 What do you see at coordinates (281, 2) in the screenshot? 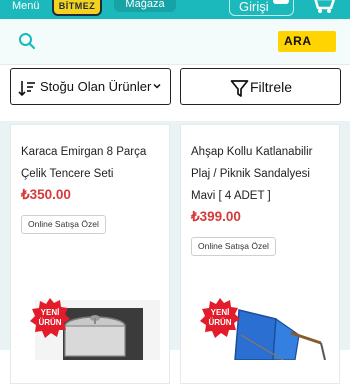
I see `user-icon` at bounding box center [281, 2].